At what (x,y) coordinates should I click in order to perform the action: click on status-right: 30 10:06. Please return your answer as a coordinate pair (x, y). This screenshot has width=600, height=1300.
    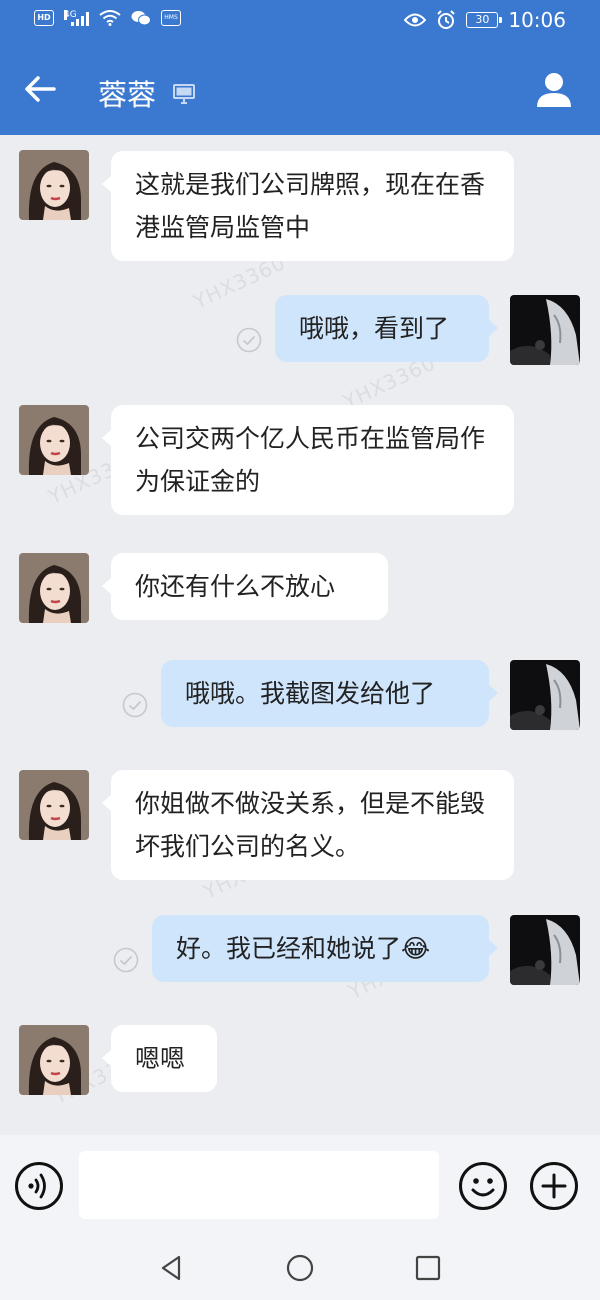
    Looking at the image, I should click on (485, 20).